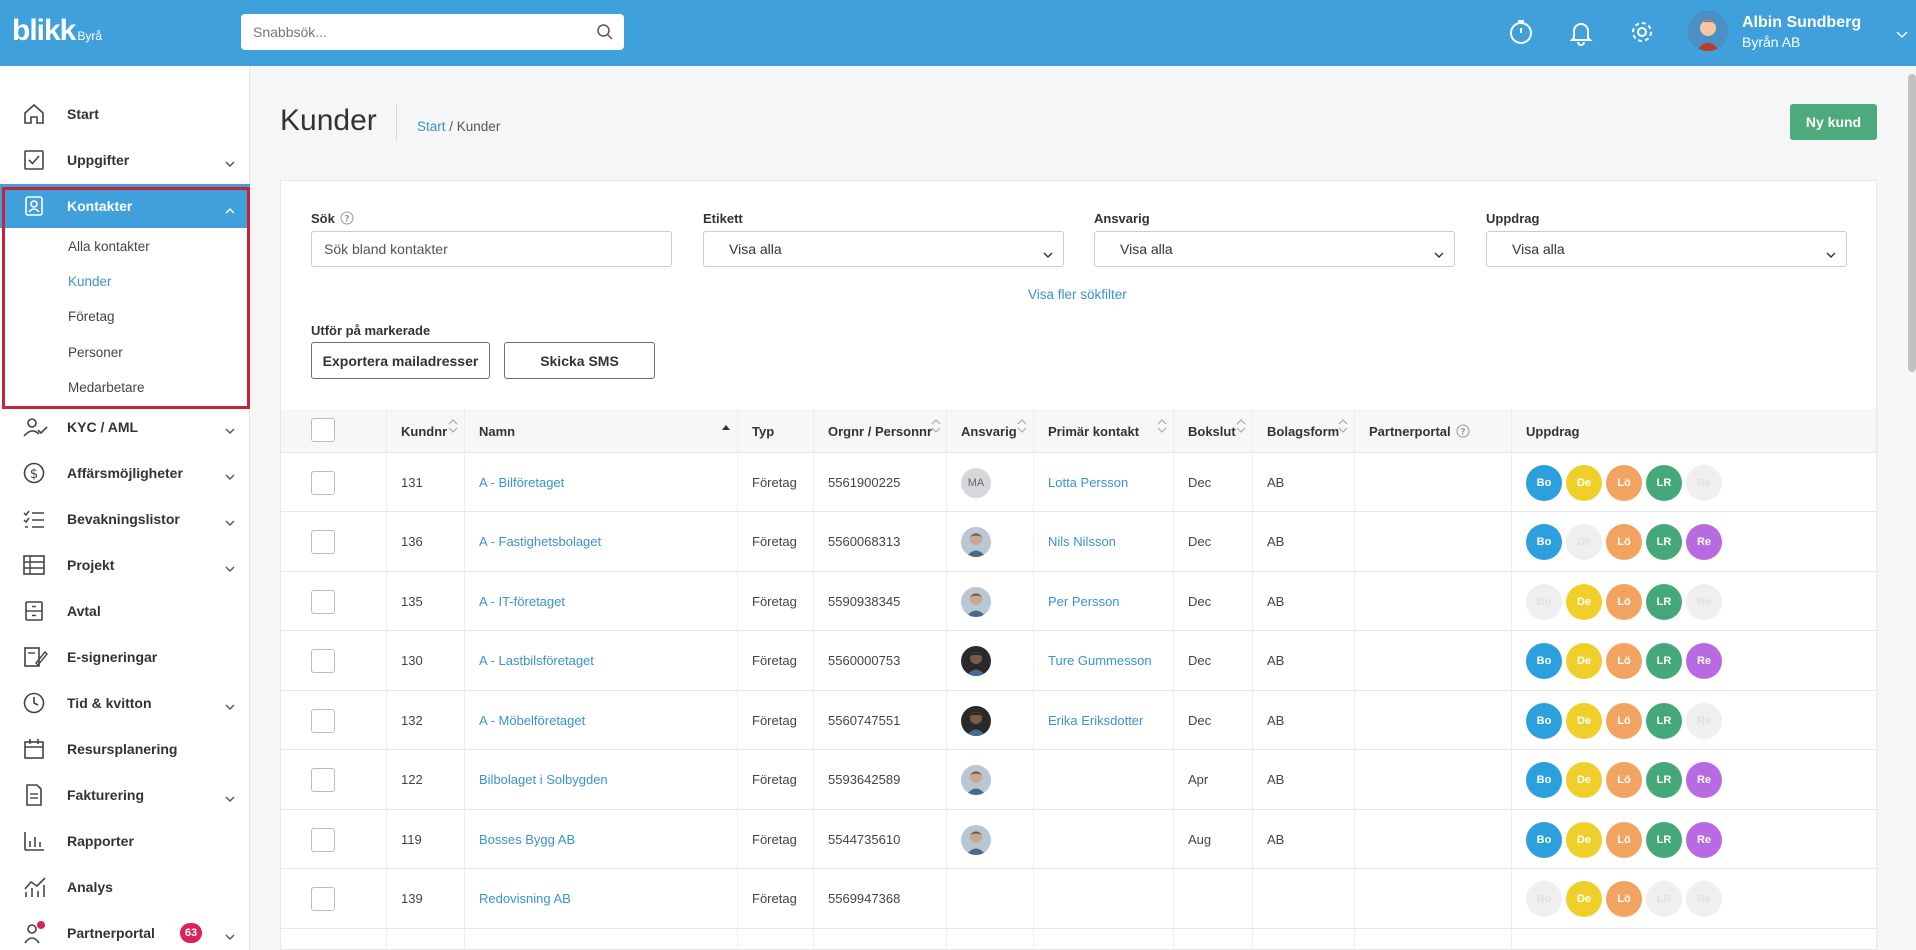  I want to click on col-ansvarig: Ansvarig, so click(989, 431).